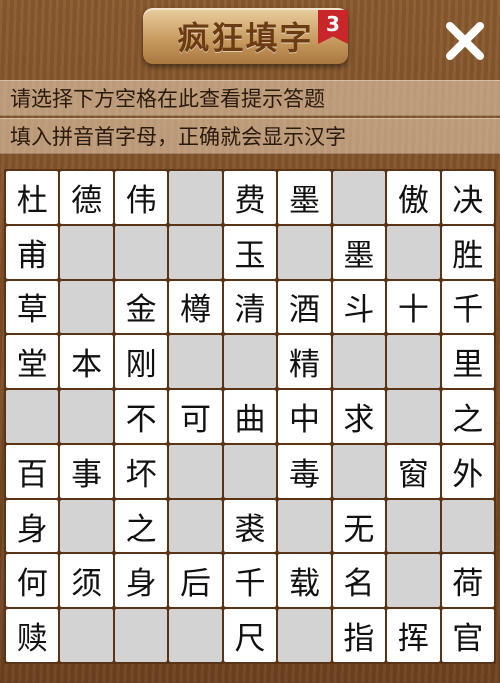 This screenshot has width=500, height=683. Describe the element at coordinates (304, 416) in the screenshot. I see `grid-cell-filled: 中` at that location.